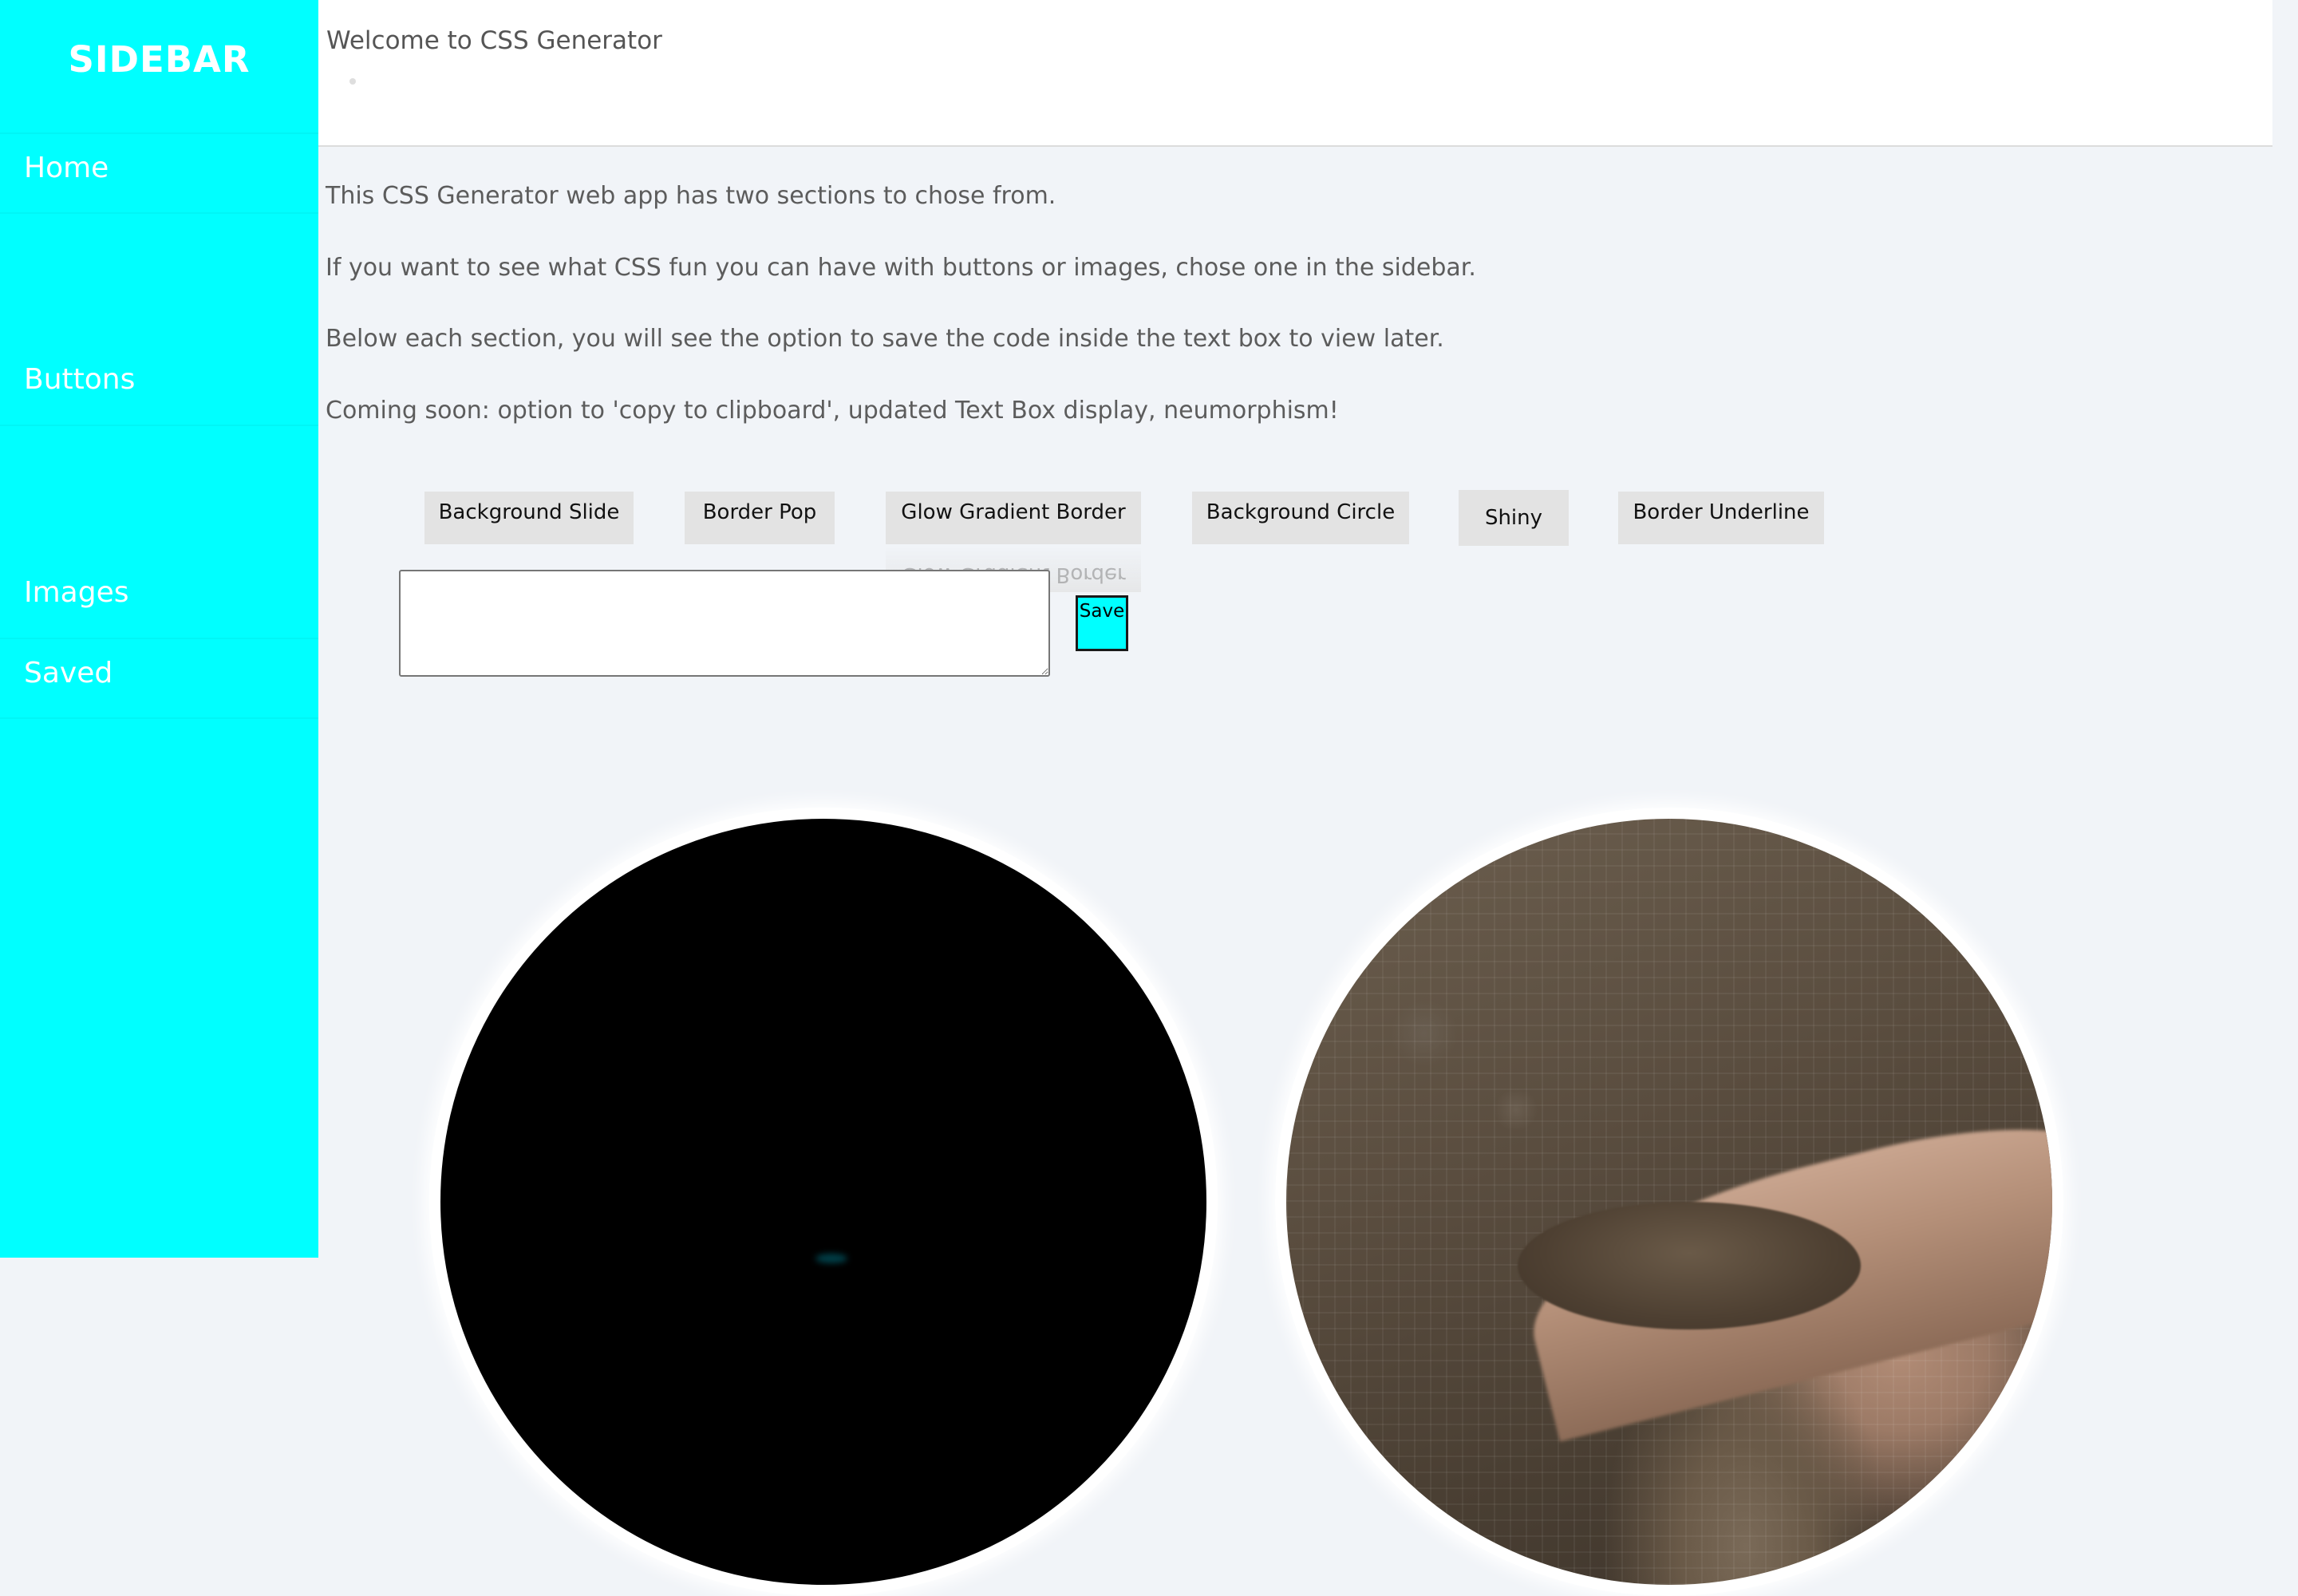 The width and height of the screenshot is (2298, 1596). I want to click on shiny-button: Shiny, so click(1514, 518).